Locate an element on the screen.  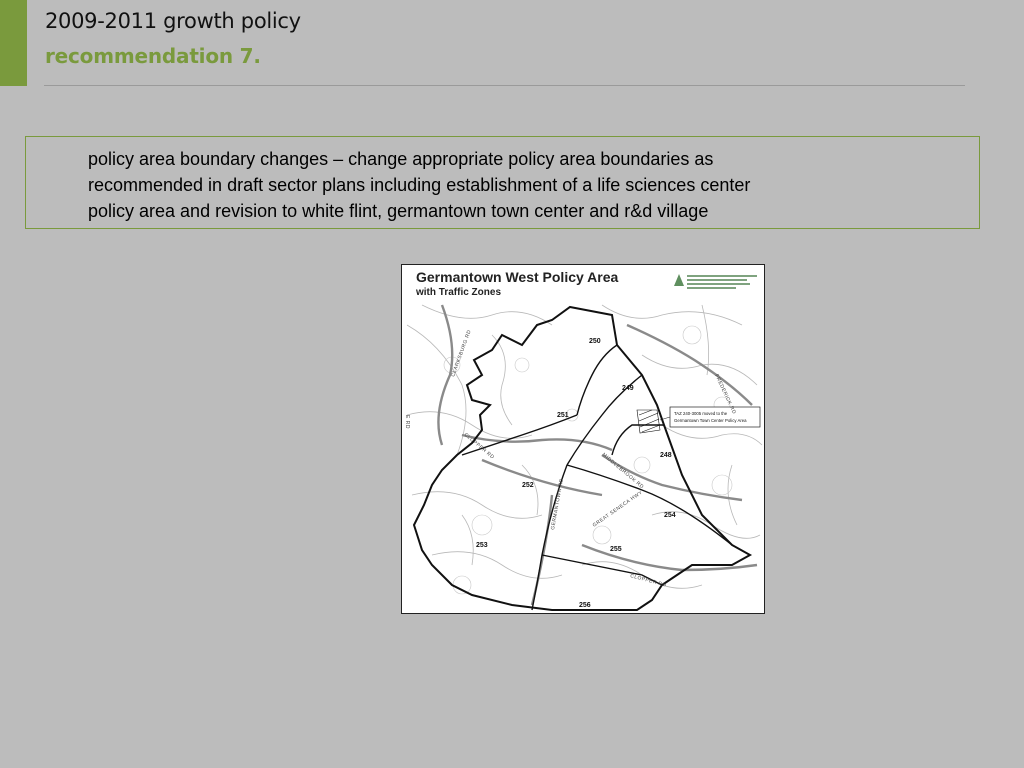
zone-label-256: 256 is located at coordinates (585, 605).